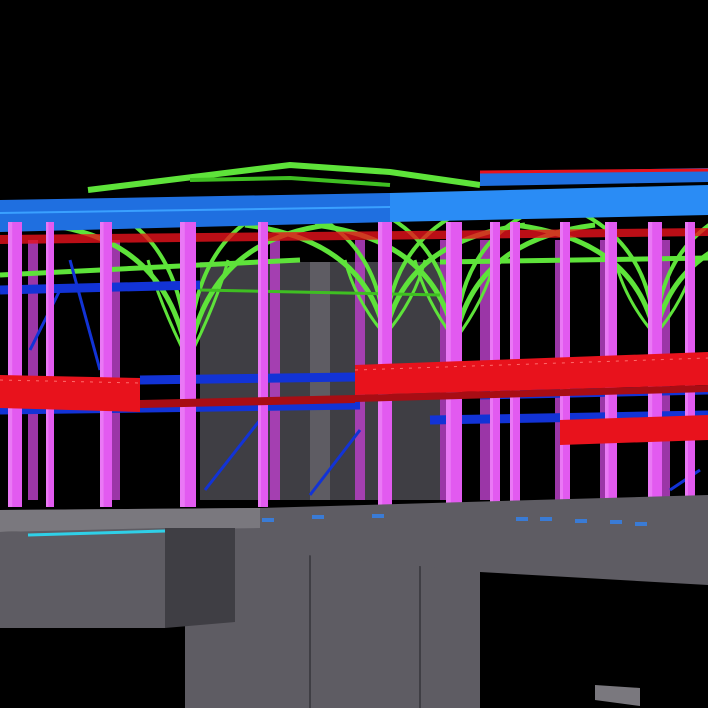 The width and height of the screenshot is (708, 708). Describe the element at coordinates (549, 203) in the screenshot. I see `roof-beam-main` at that location.